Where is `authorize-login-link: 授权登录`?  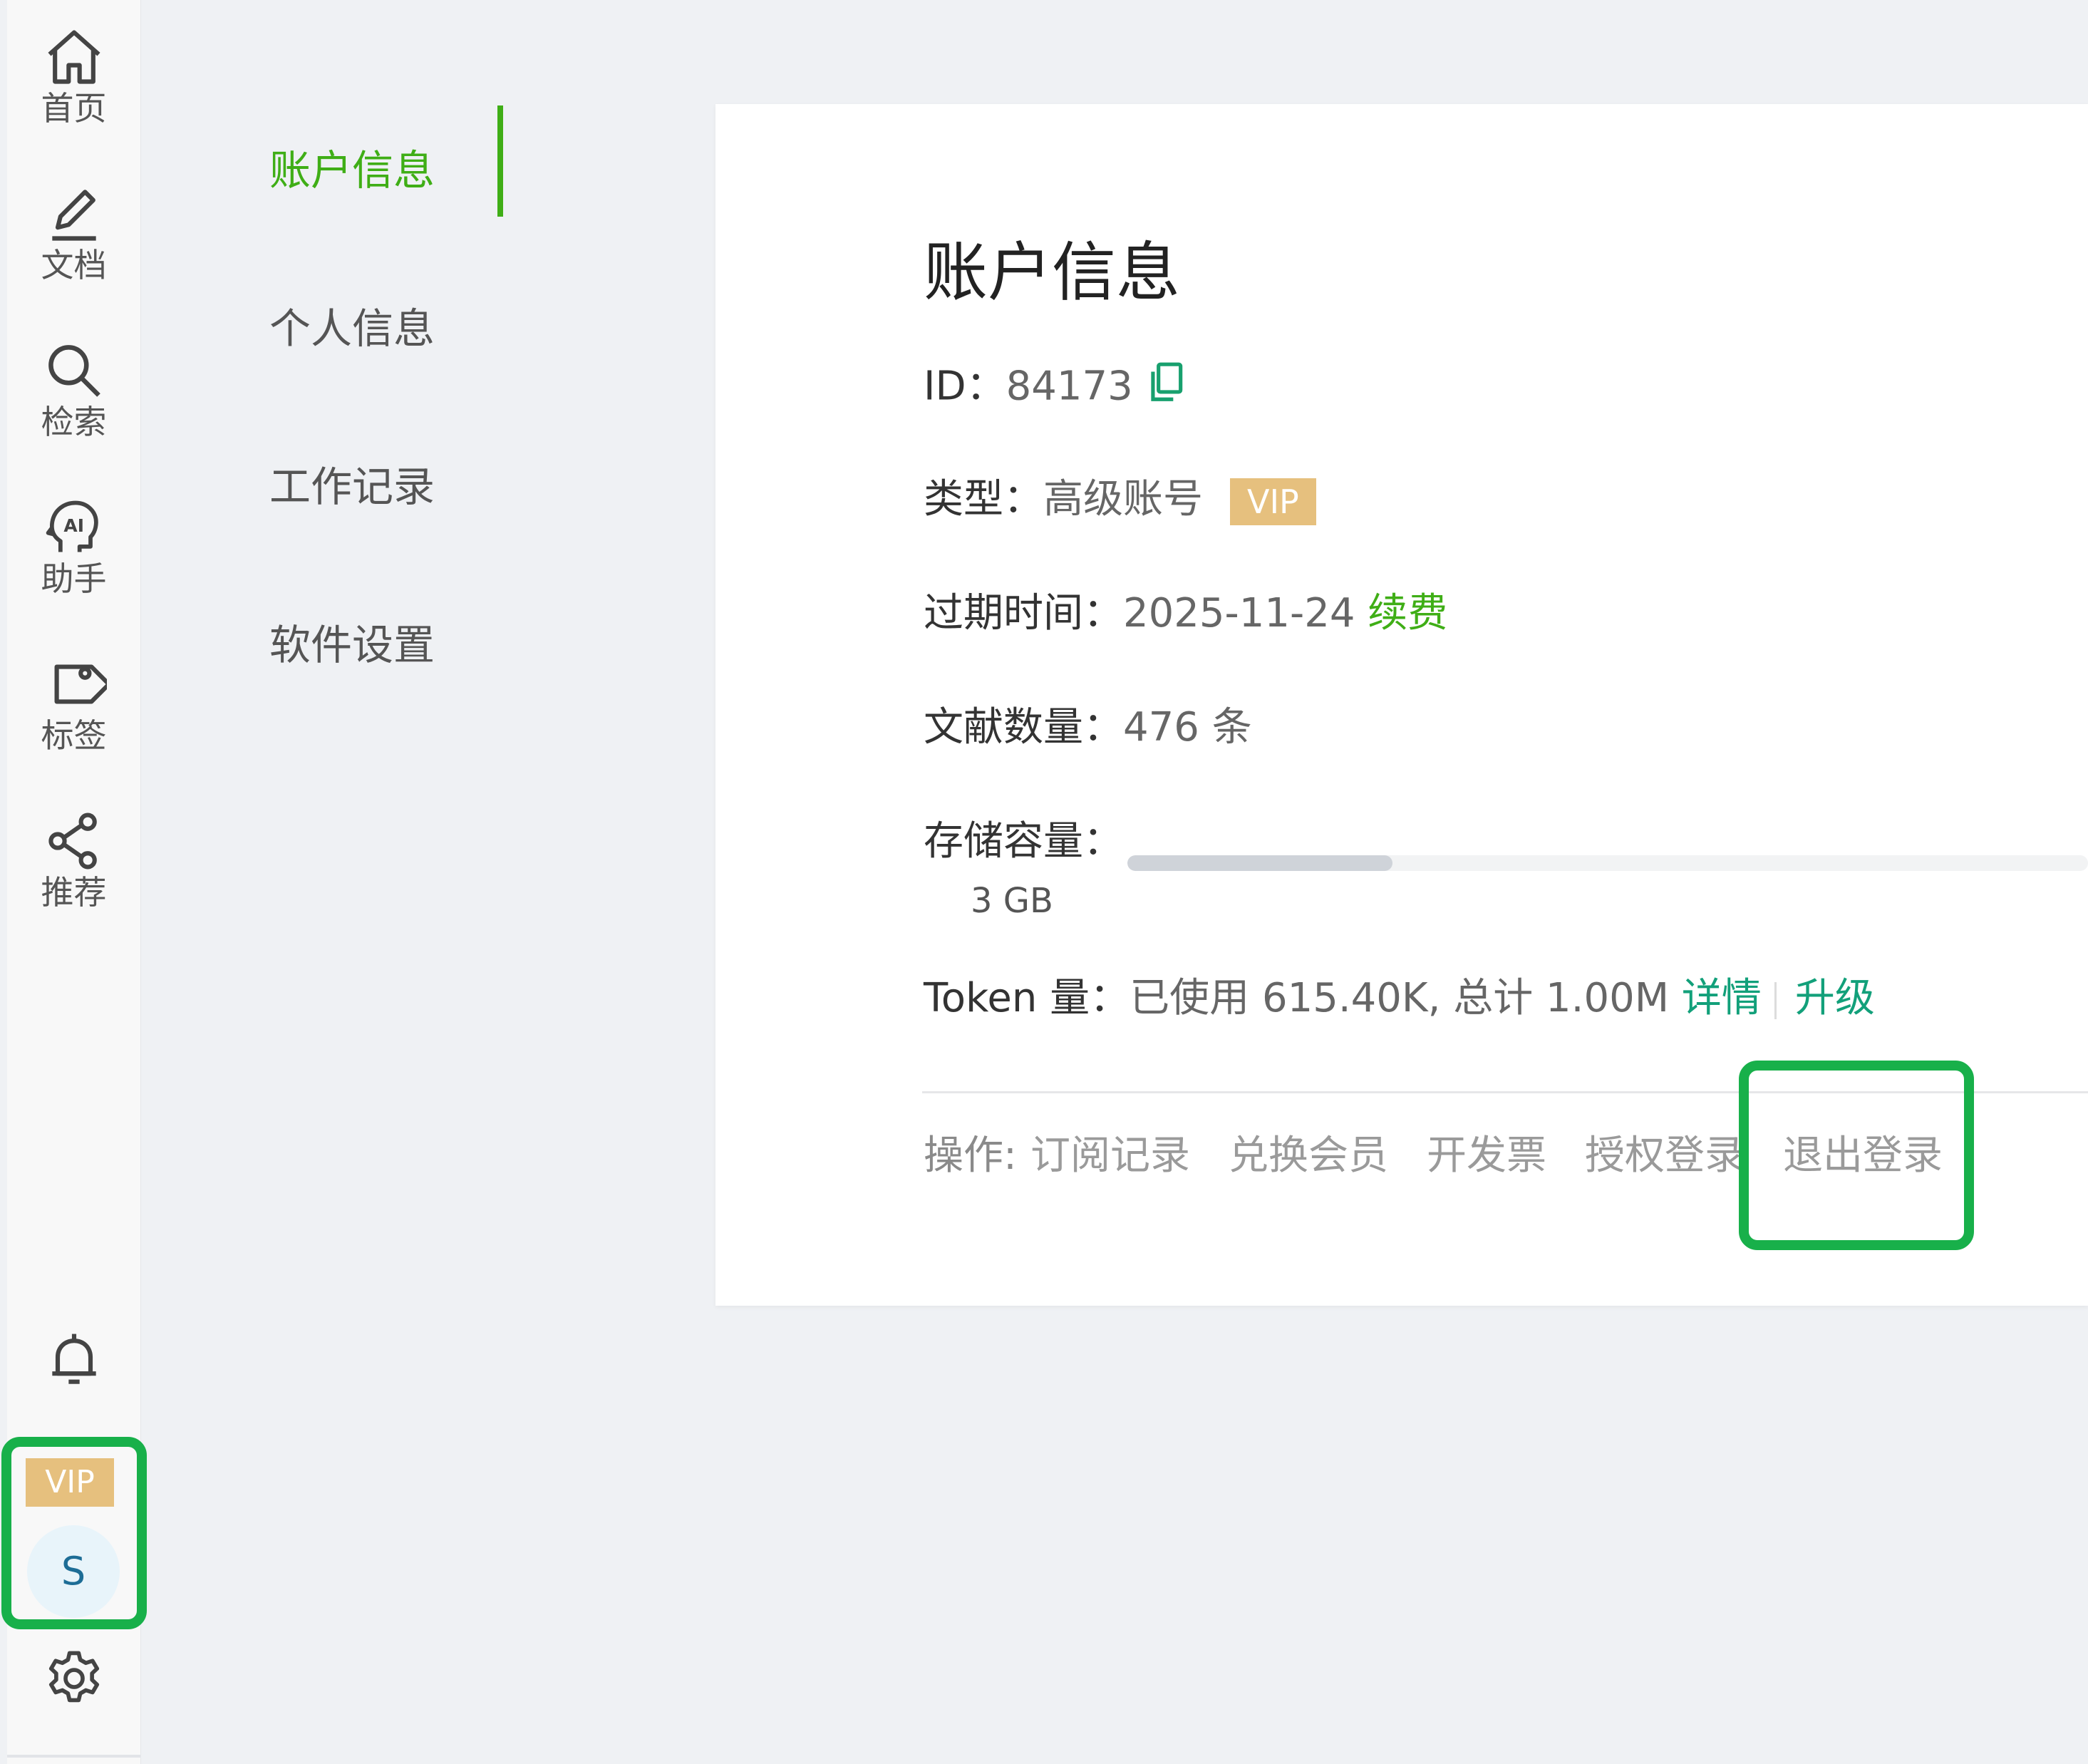 authorize-login-link: 授权登录 is located at coordinates (1665, 1156).